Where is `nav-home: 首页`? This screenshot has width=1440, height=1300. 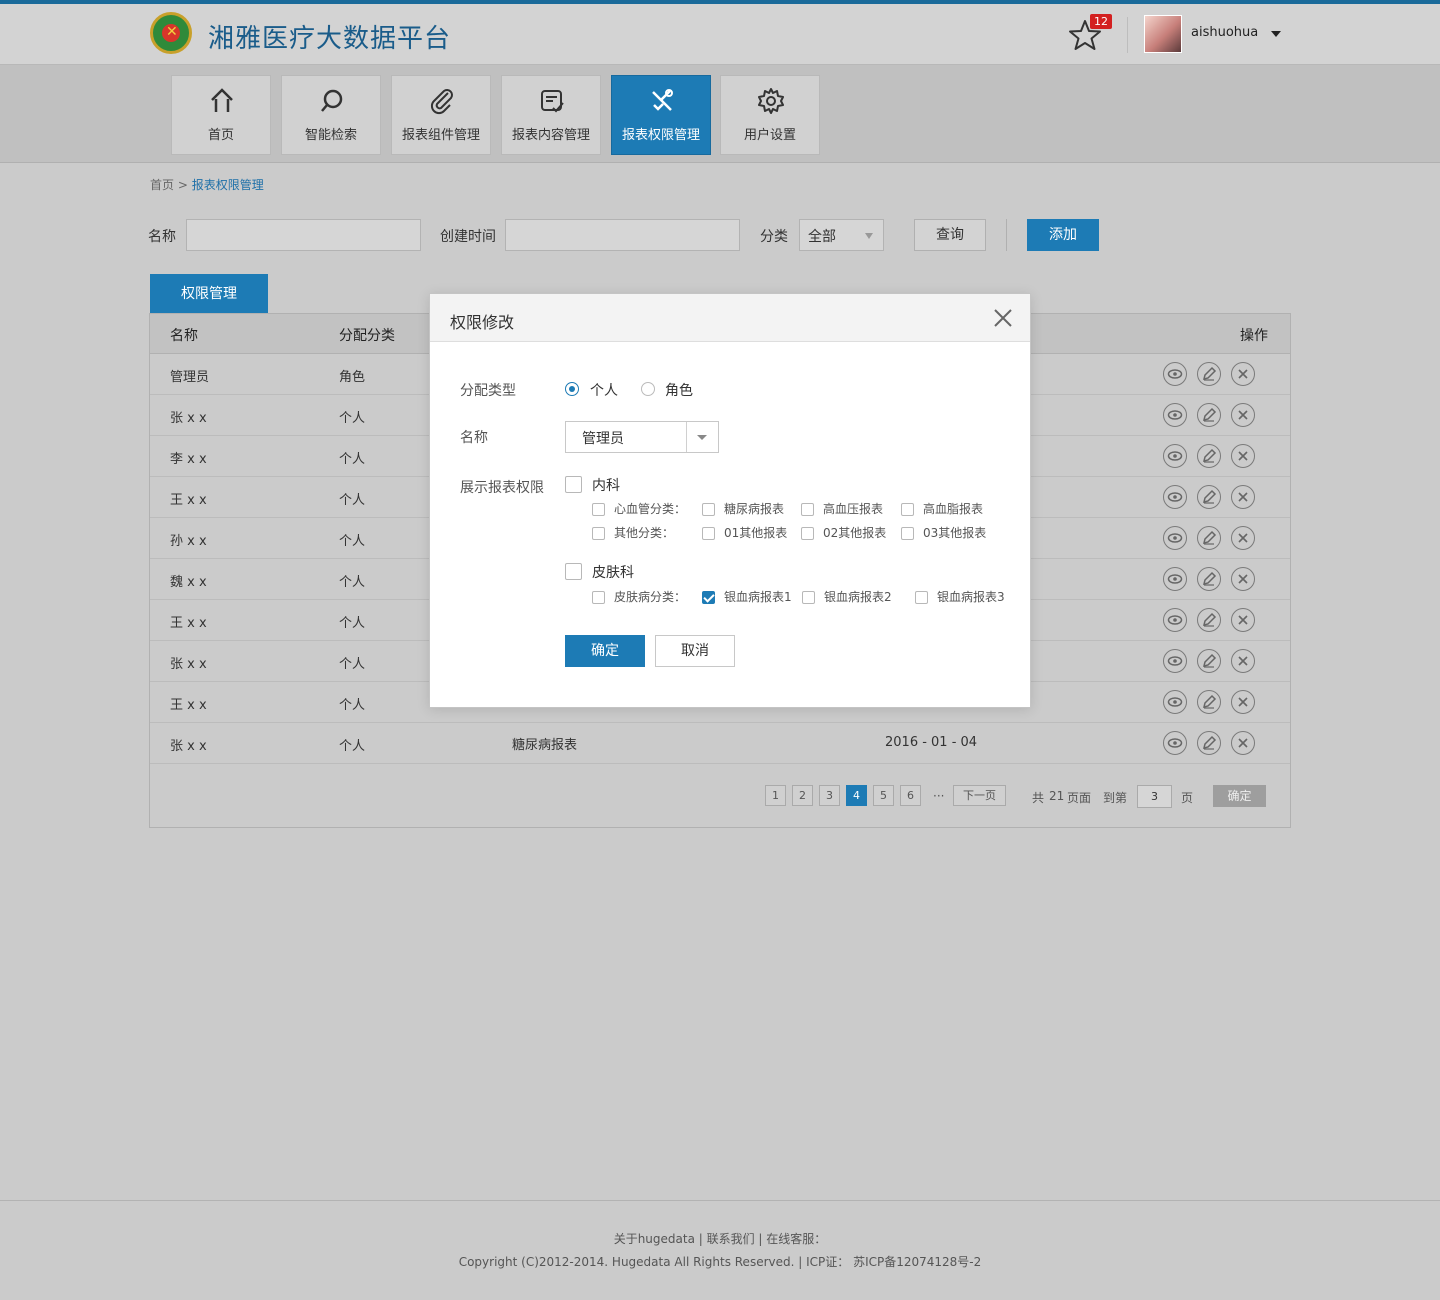
nav-home: 首页 is located at coordinates (221, 115).